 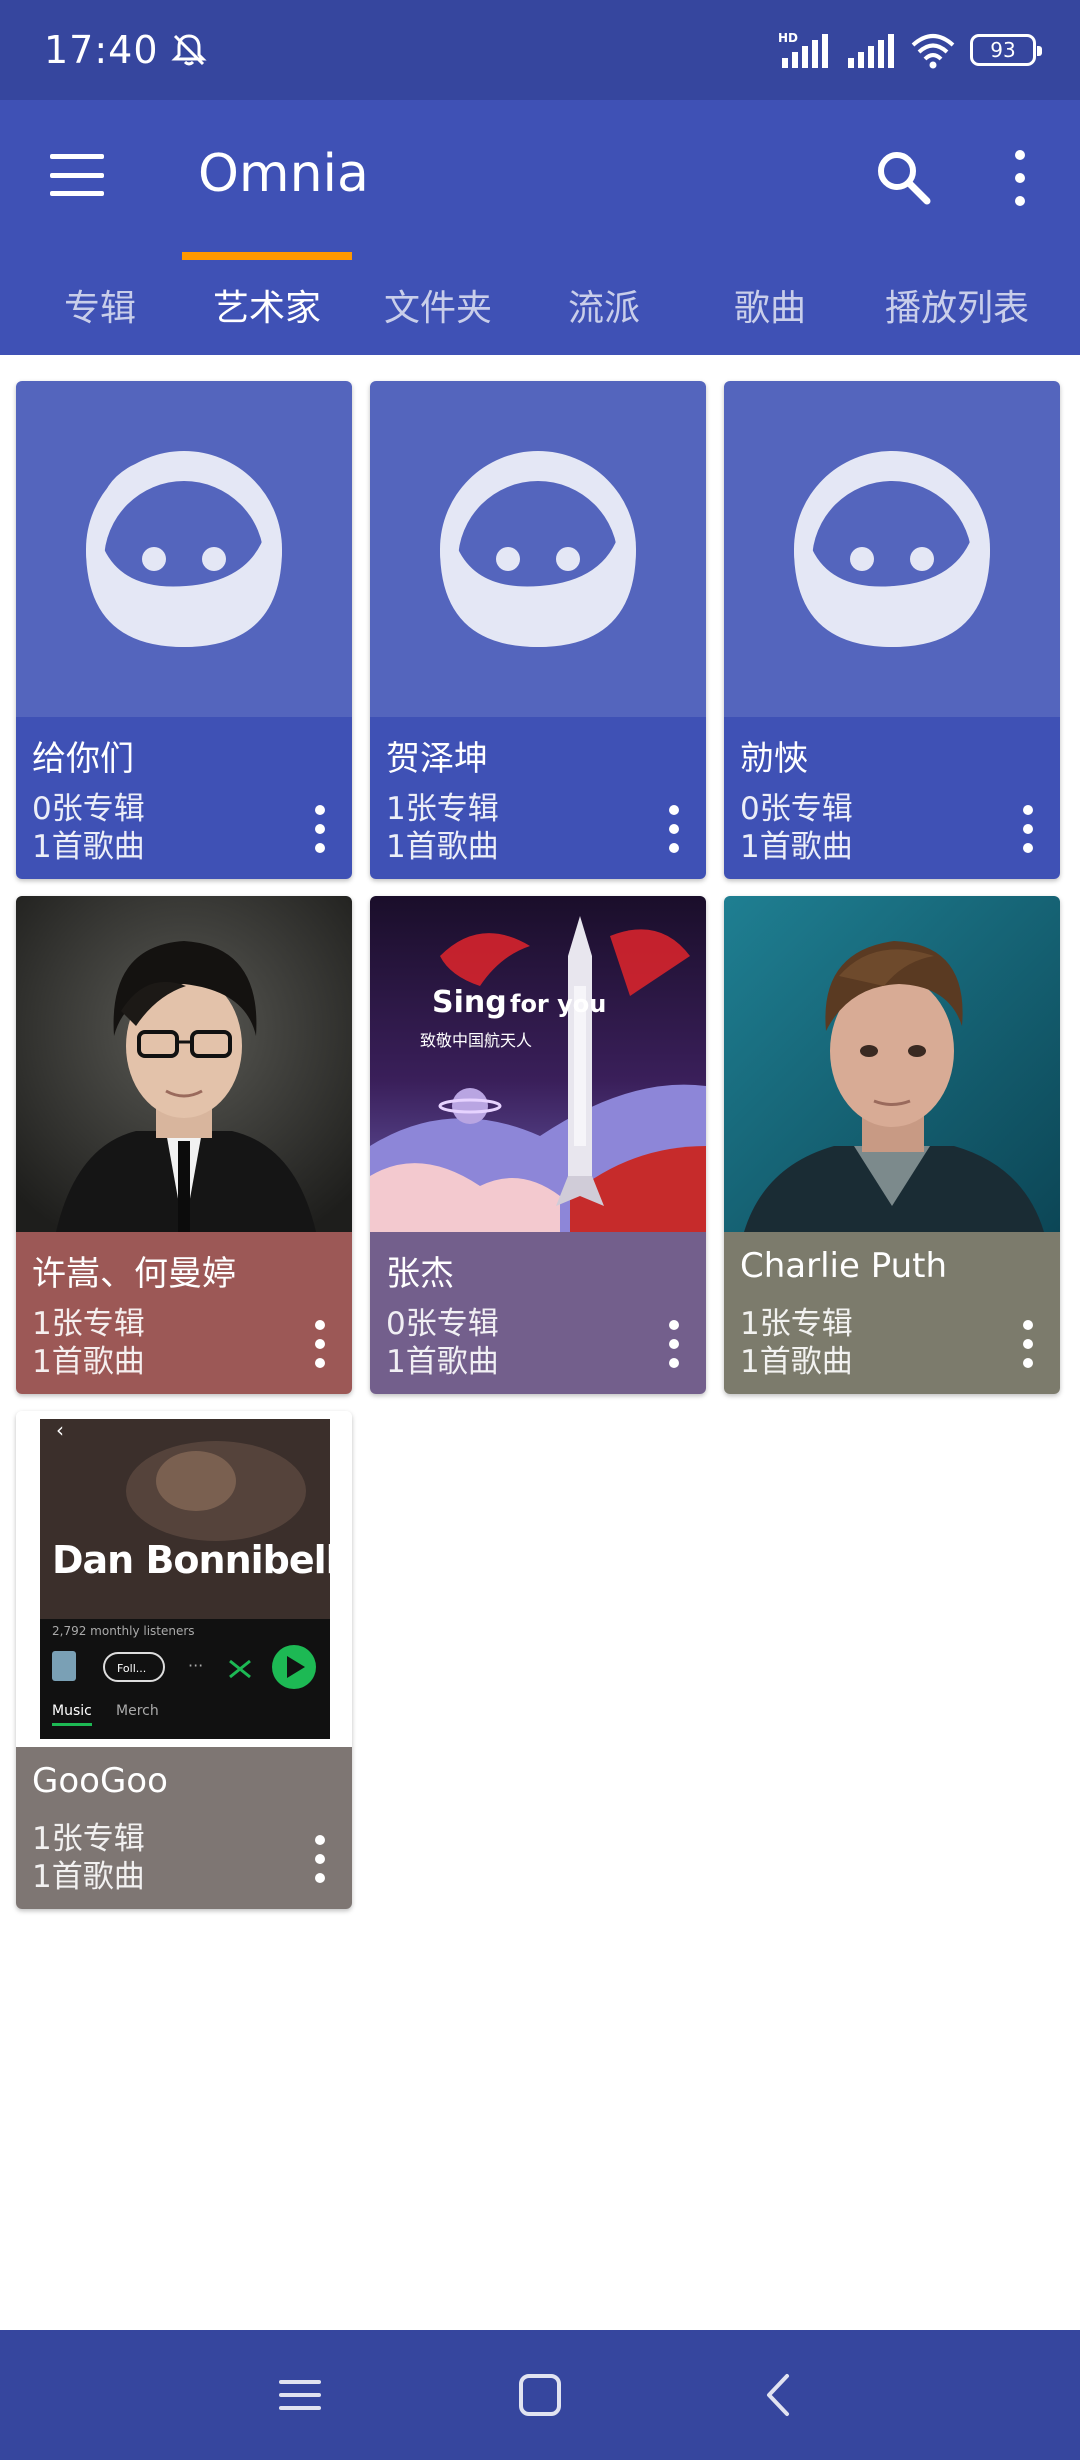 I want to click on signal-icon, so click(x=871, y=51).